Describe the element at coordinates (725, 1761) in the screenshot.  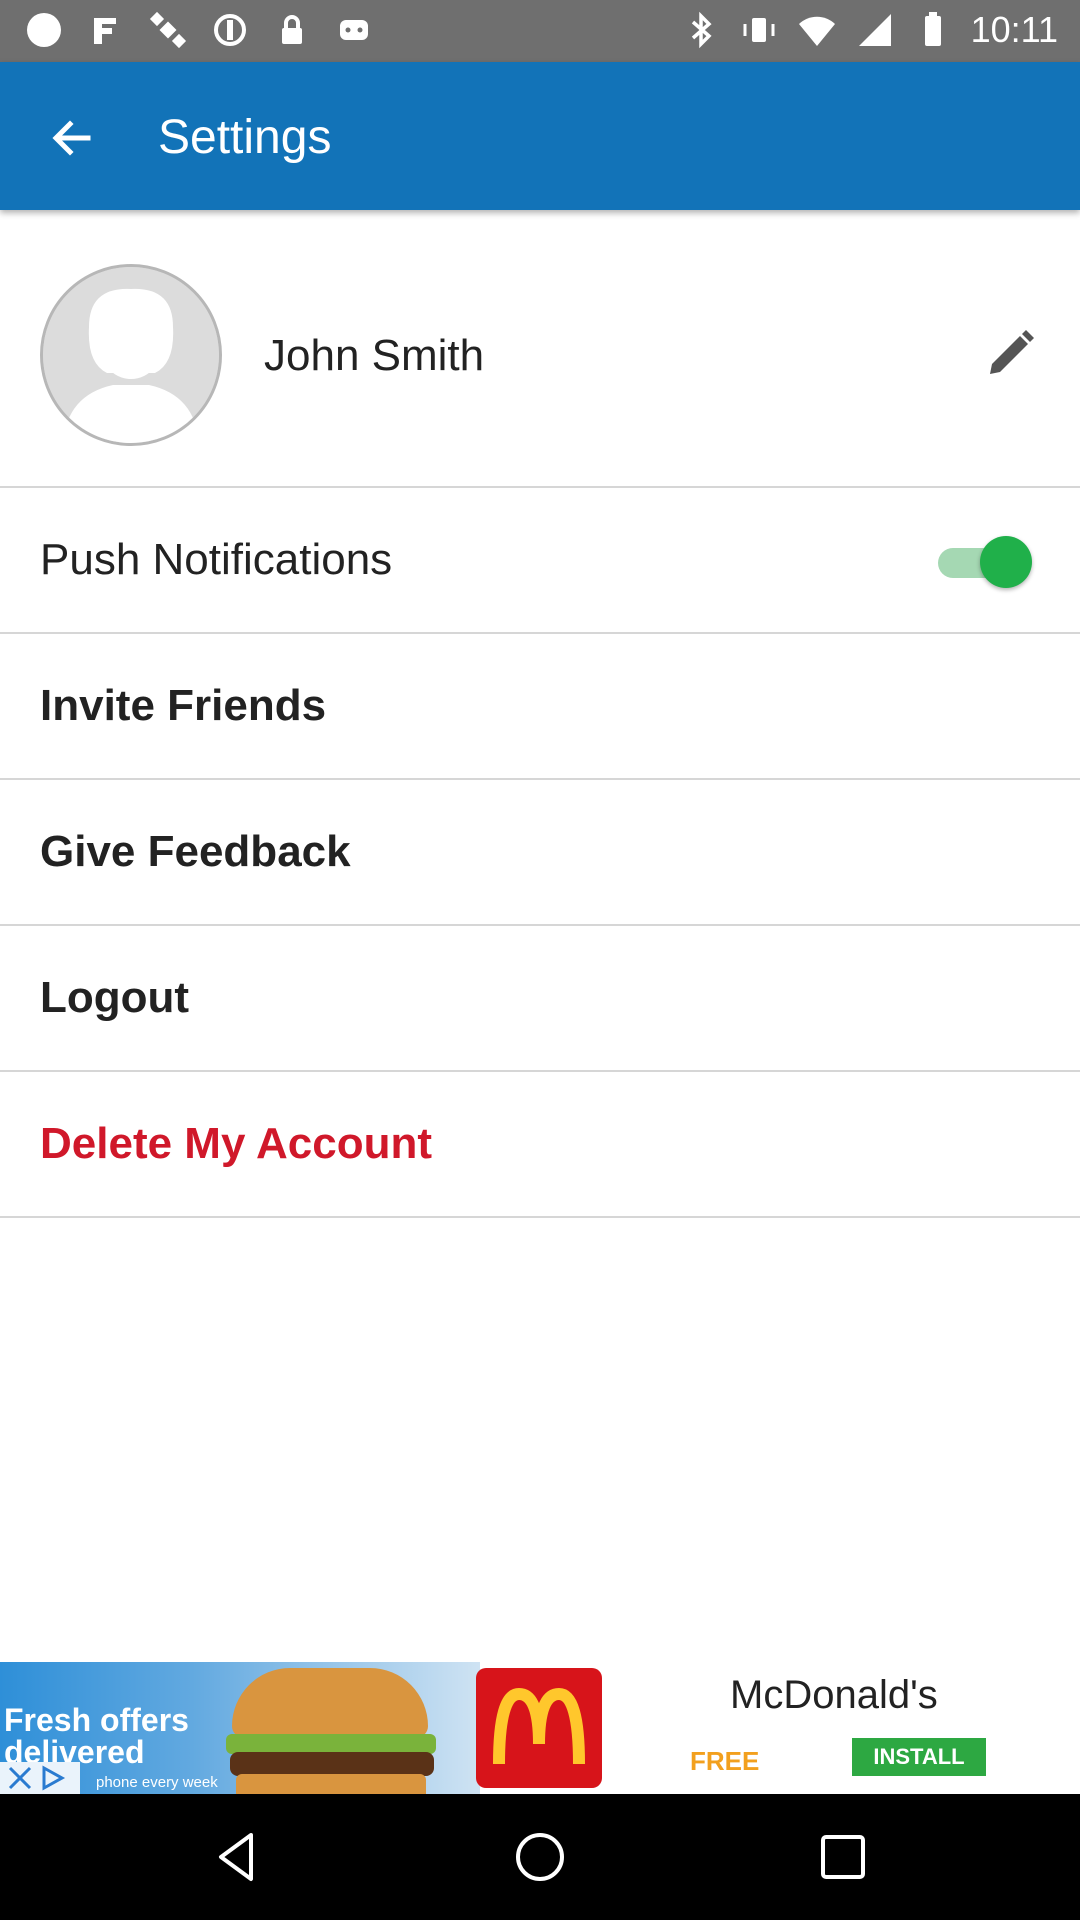
I see `ad-price: FREE` at that location.